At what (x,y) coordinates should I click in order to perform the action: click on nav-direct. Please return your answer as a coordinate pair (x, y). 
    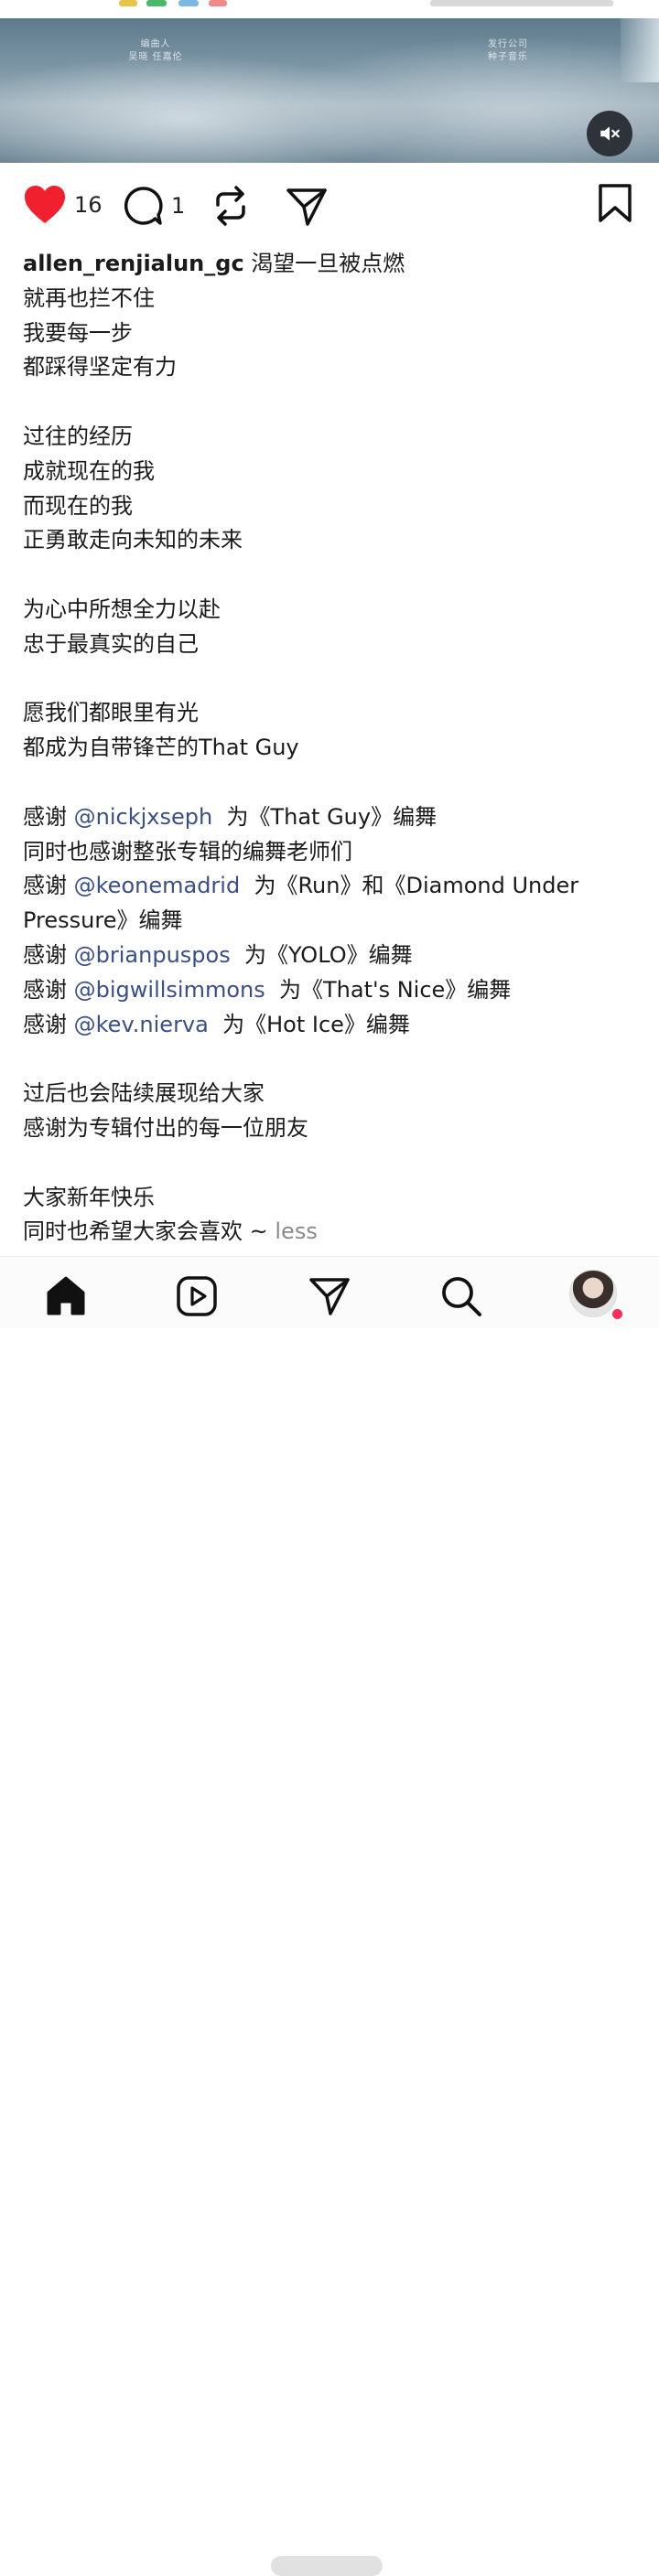
    Looking at the image, I should click on (329, 1296).